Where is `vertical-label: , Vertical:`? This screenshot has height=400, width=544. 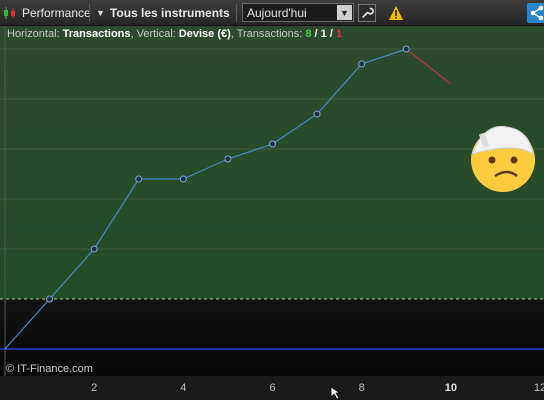
vertical-label: , Vertical: is located at coordinates (154, 34).